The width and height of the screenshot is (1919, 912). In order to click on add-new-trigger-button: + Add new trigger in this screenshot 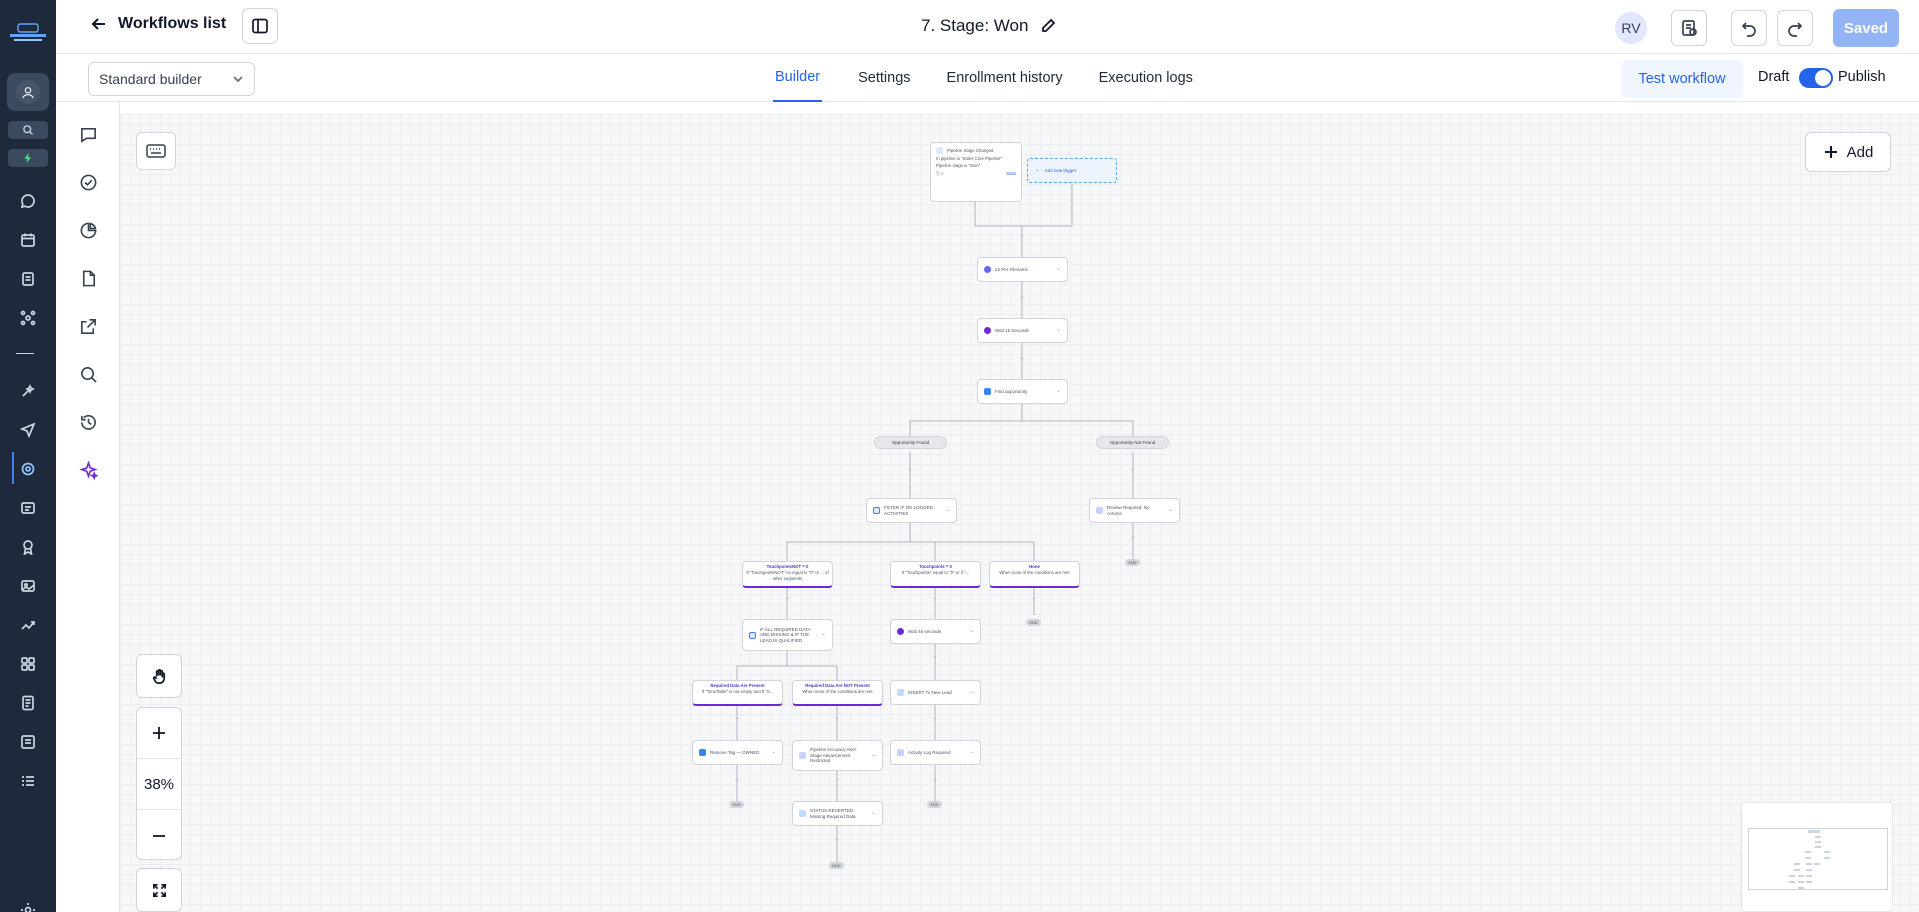, I will do `click(1072, 170)`.